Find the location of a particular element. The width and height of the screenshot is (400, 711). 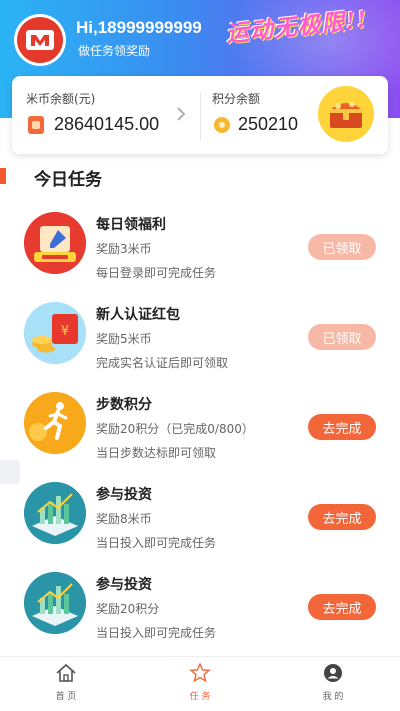

calendar-sign-icon is located at coordinates (55, 243).